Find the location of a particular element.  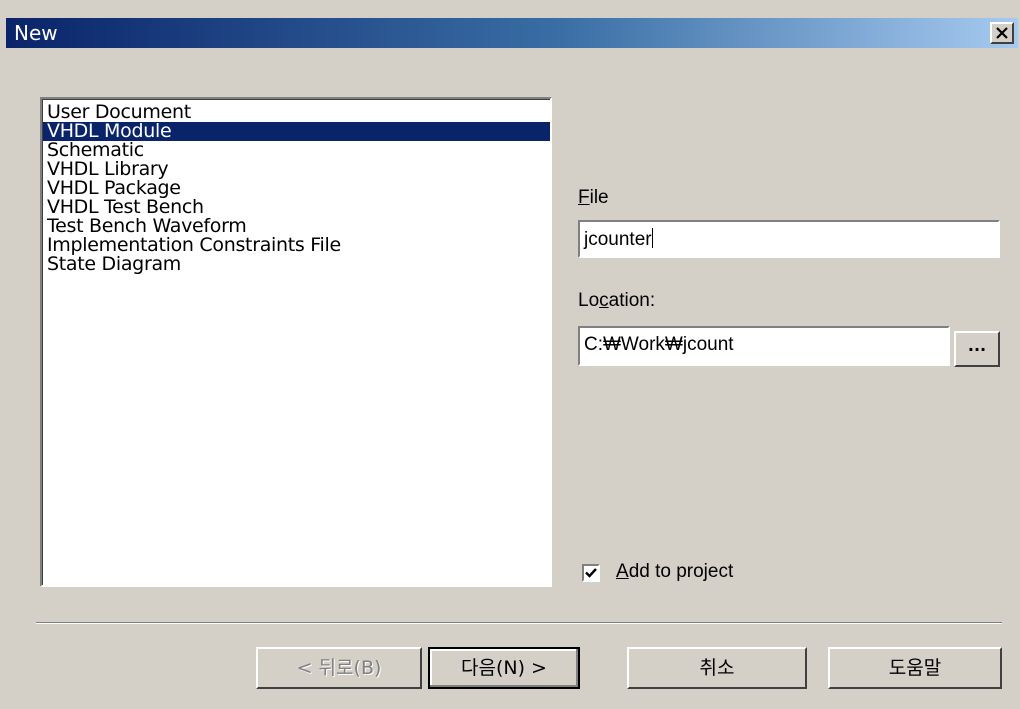

cancel-button: 취소 is located at coordinates (717, 668).